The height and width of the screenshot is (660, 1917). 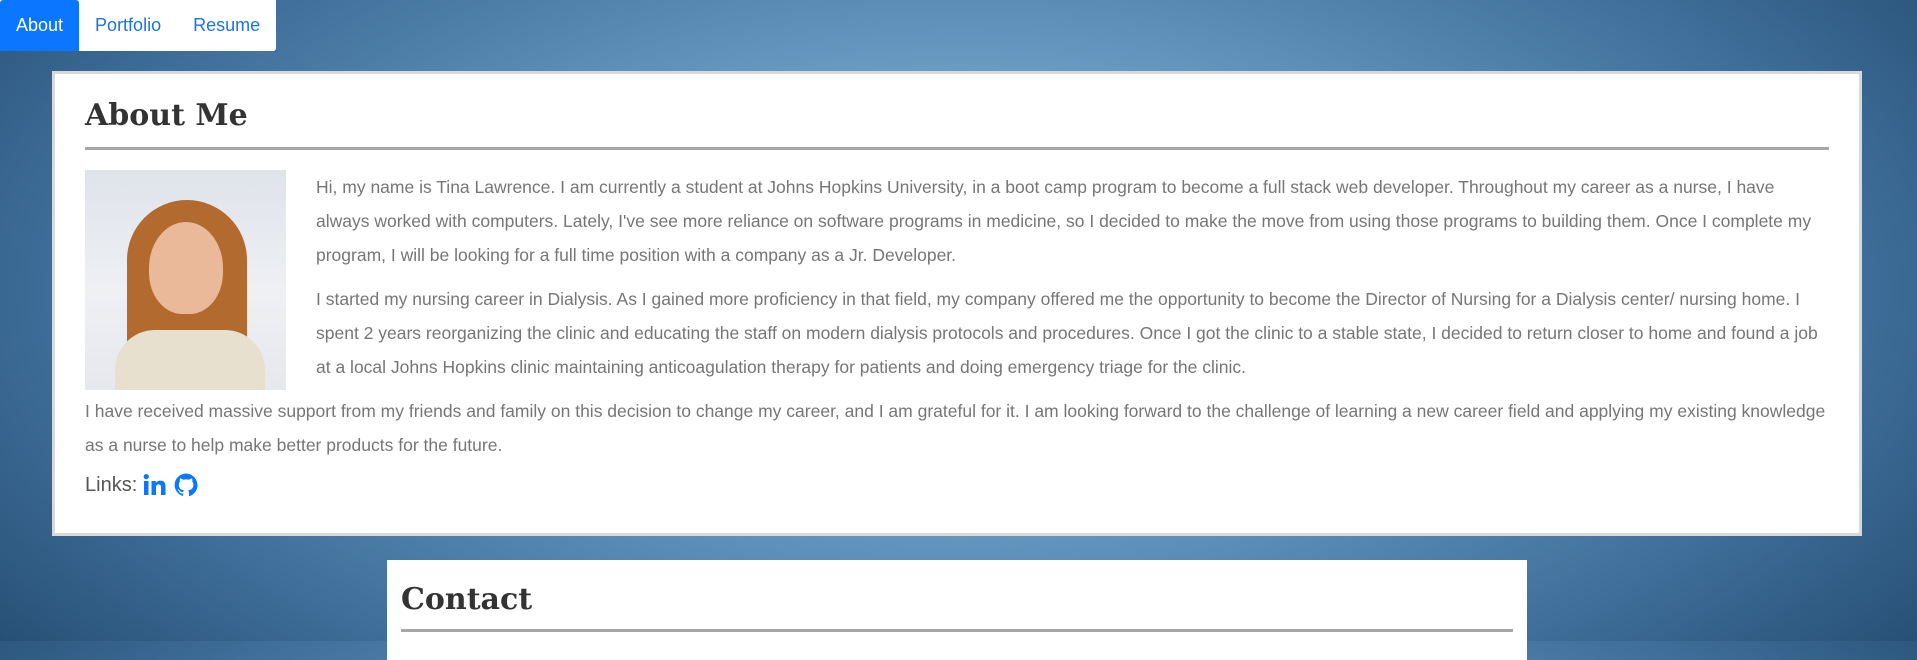 What do you see at coordinates (957, 148) in the screenshot?
I see `title-divider` at bounding box center [957, 148].